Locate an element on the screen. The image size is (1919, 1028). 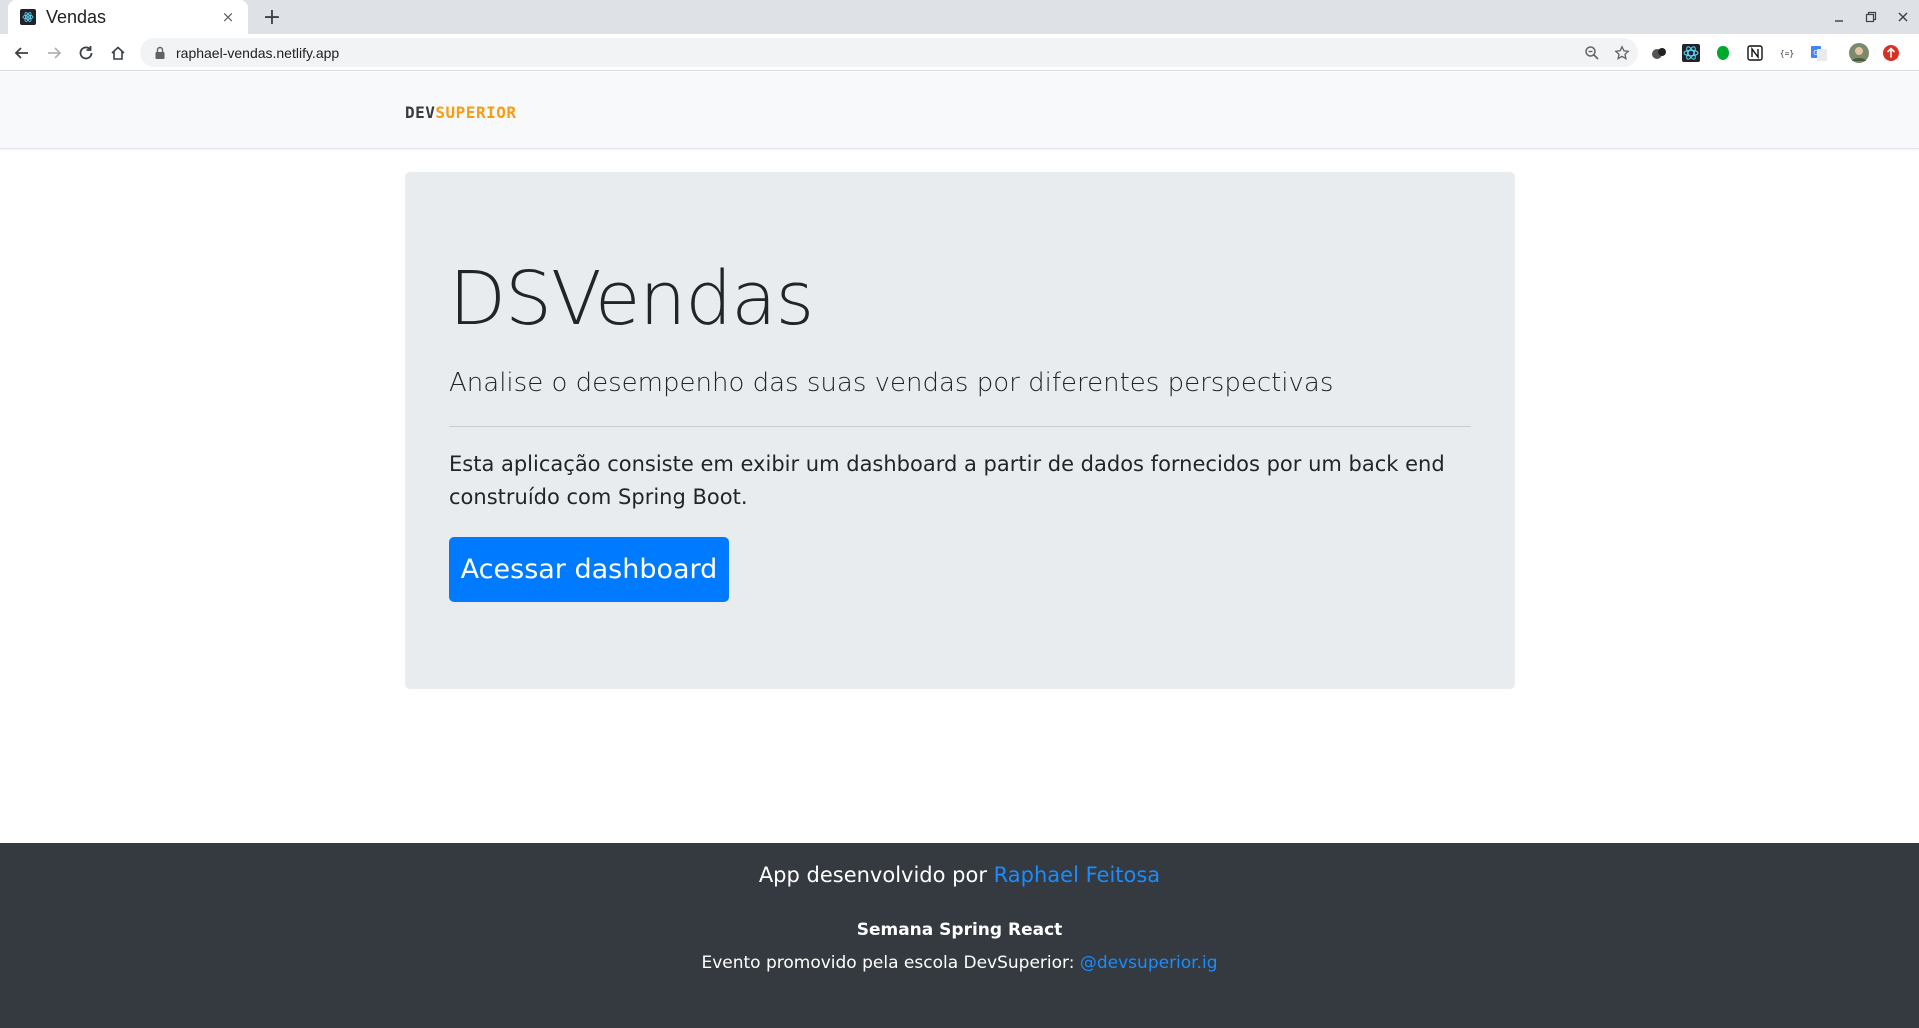
footer-credits: App desenvolvido por Raphael Feitosa is located at coordinates (959, 875).